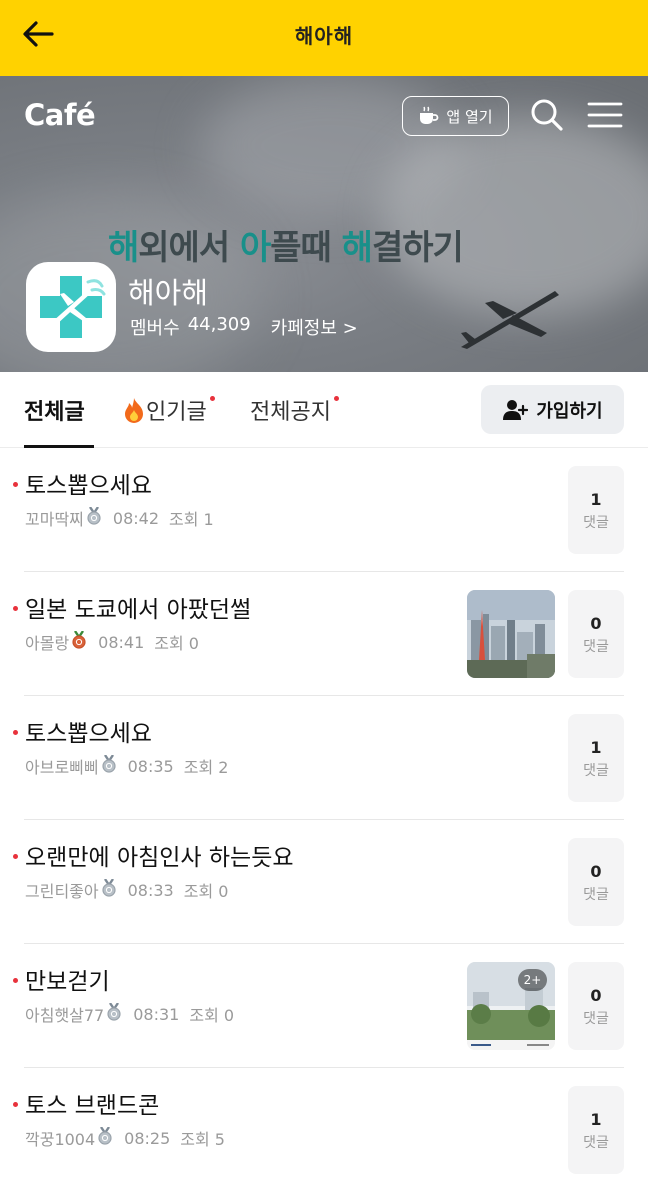  I want to click on post-time: 08:41, so click(121, 642).